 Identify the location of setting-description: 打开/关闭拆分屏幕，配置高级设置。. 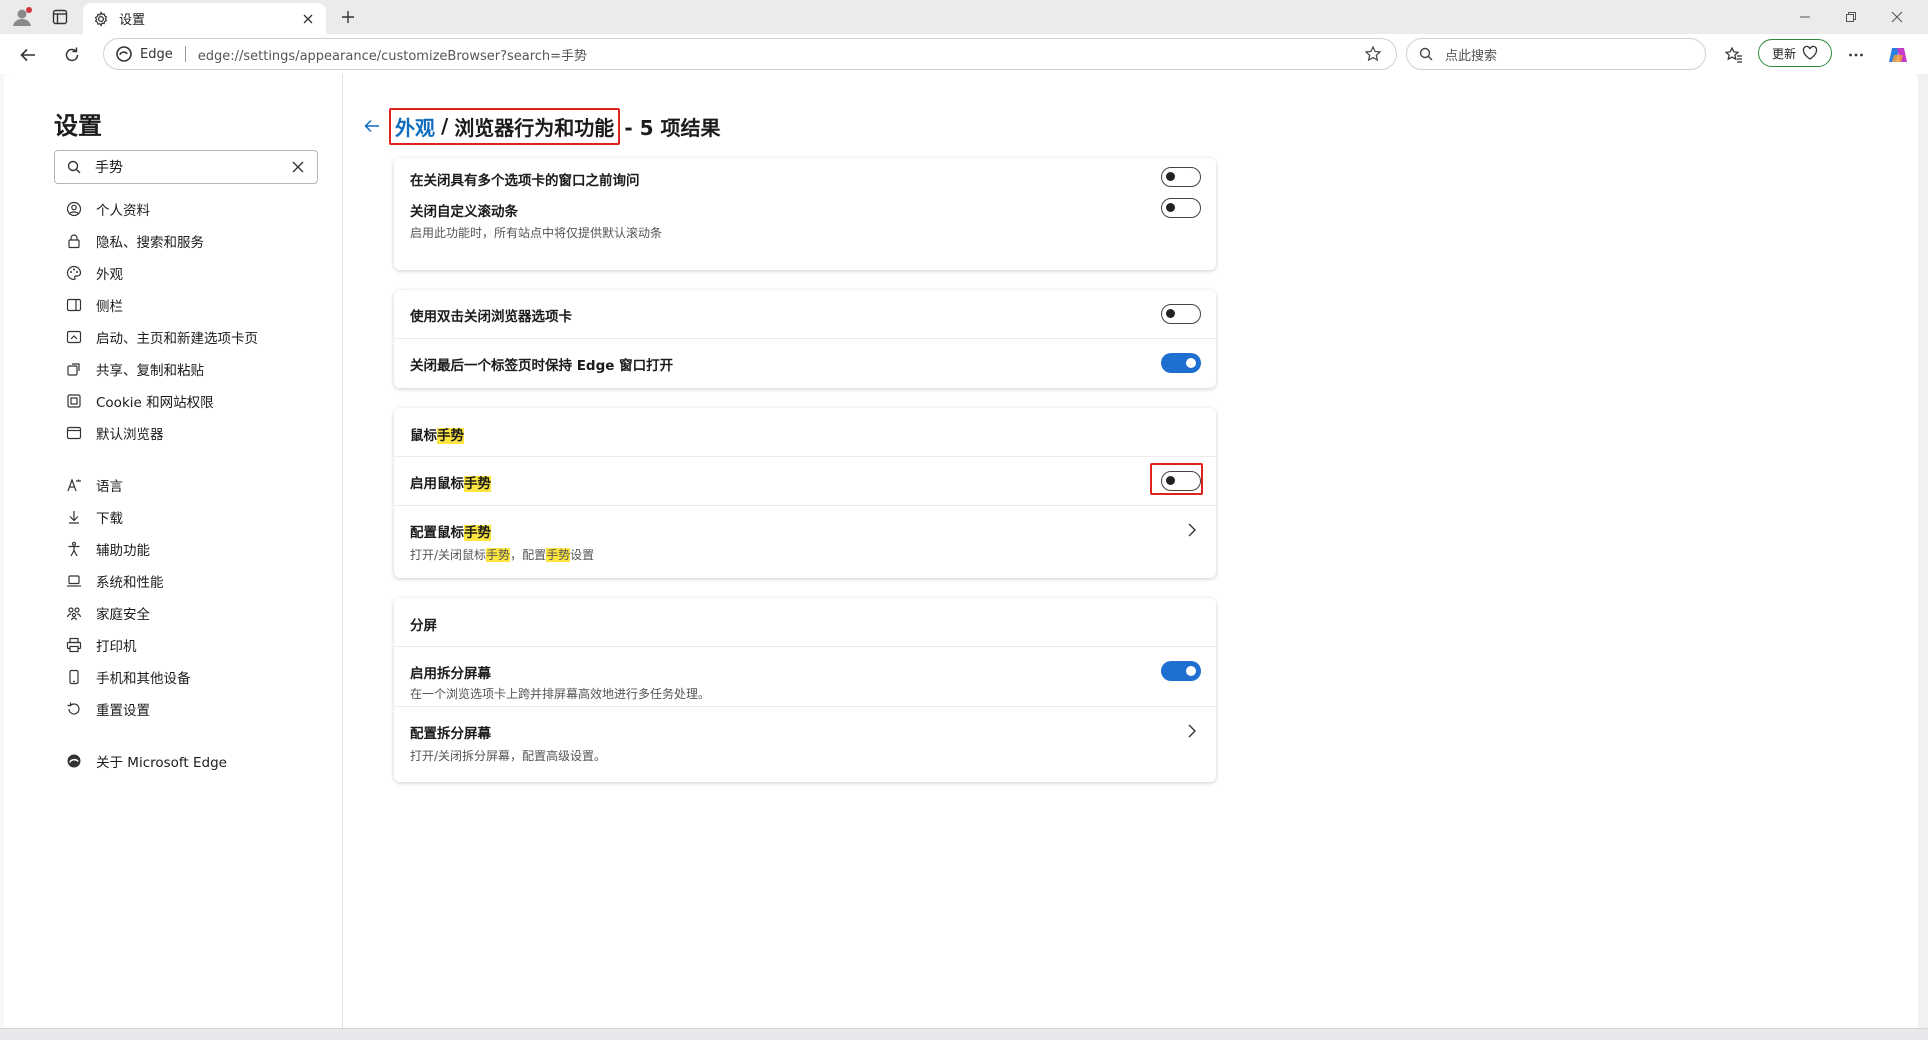
(508, 756).